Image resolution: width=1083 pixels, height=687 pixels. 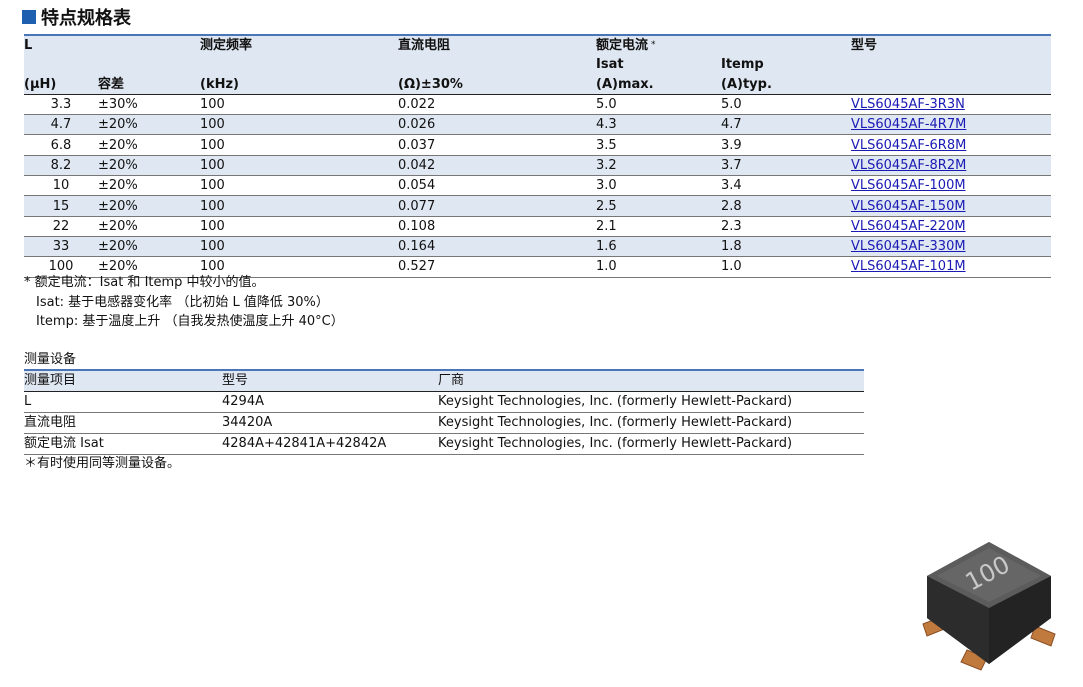 I want to click on cell-dcr: 0.077, so click(x=417, y=206).